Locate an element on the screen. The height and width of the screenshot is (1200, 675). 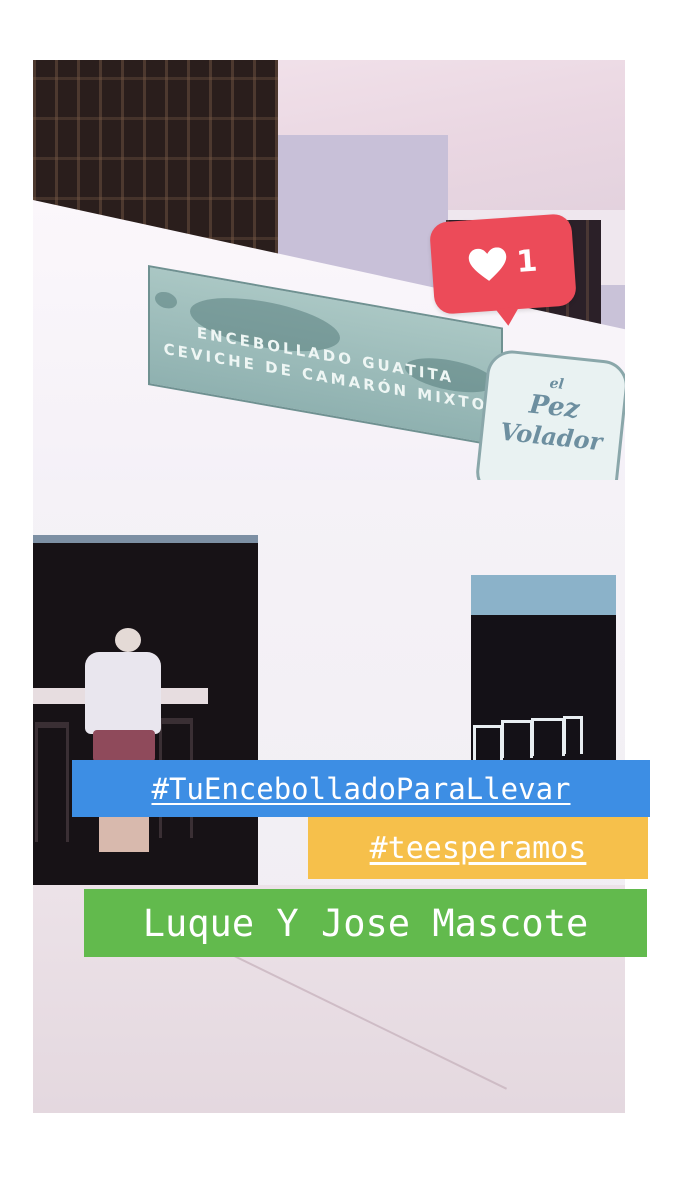
like-sticker: 1 is located at coordinates (503, 264).